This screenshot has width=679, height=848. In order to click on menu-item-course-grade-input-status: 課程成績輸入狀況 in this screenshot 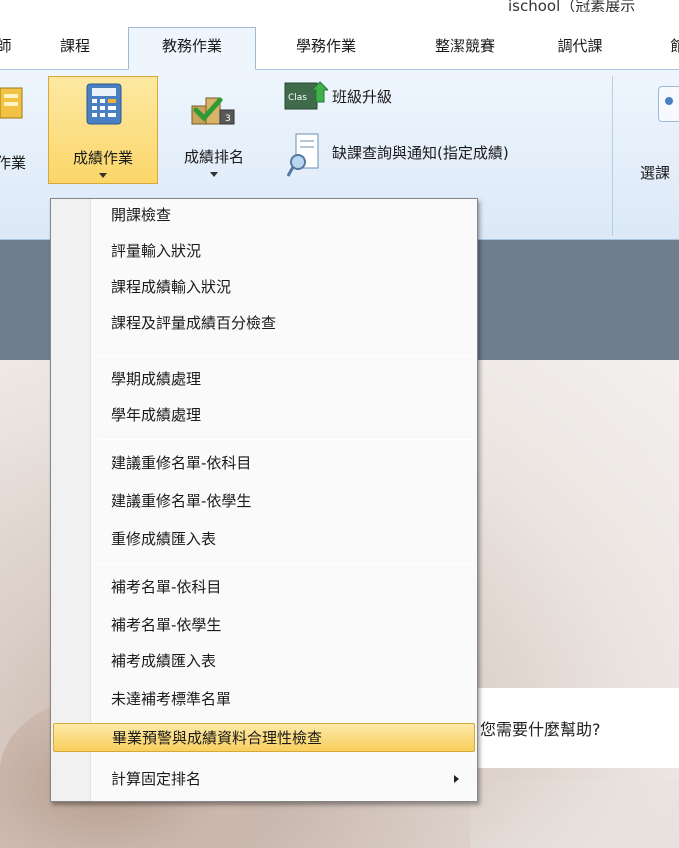, I will do `click(264, 287)`.